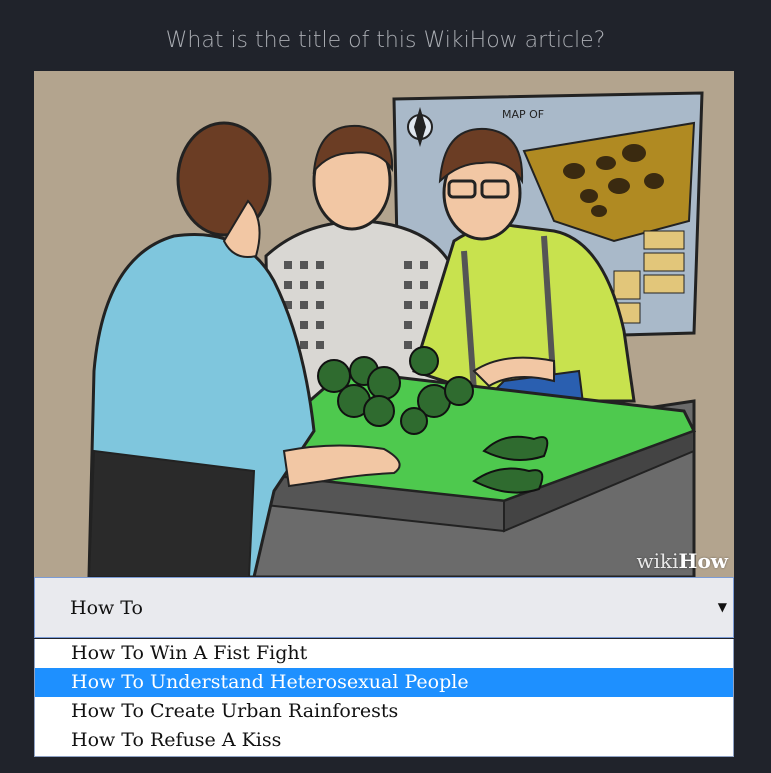 Image resolution: width=771 pixels, height=773 pixels. I want to click on wikihow-watermark: wikiHow, so click(682, 561).